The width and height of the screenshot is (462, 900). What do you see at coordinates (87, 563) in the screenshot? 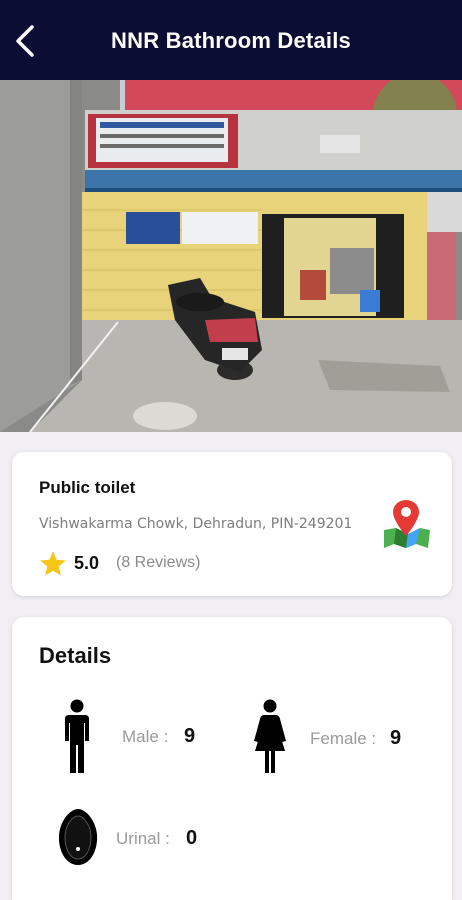
I see `rating-value: 5.0` at bounding box center [87, 563].